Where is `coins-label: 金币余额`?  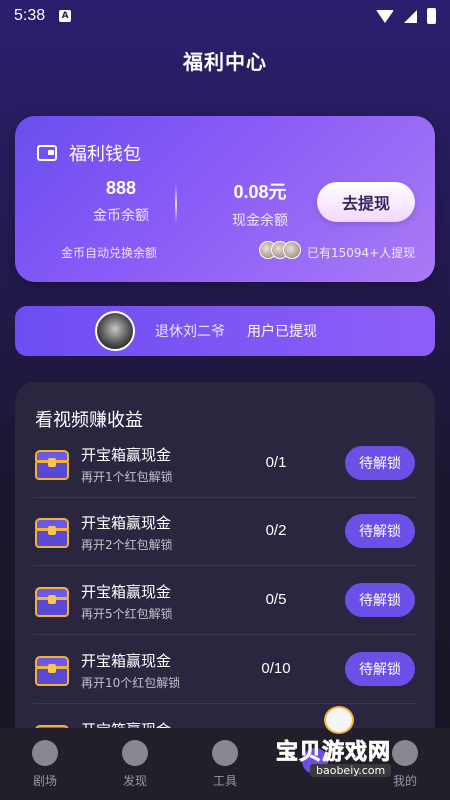
coins-label: 金币余额 is located at coordinates (121, 216).